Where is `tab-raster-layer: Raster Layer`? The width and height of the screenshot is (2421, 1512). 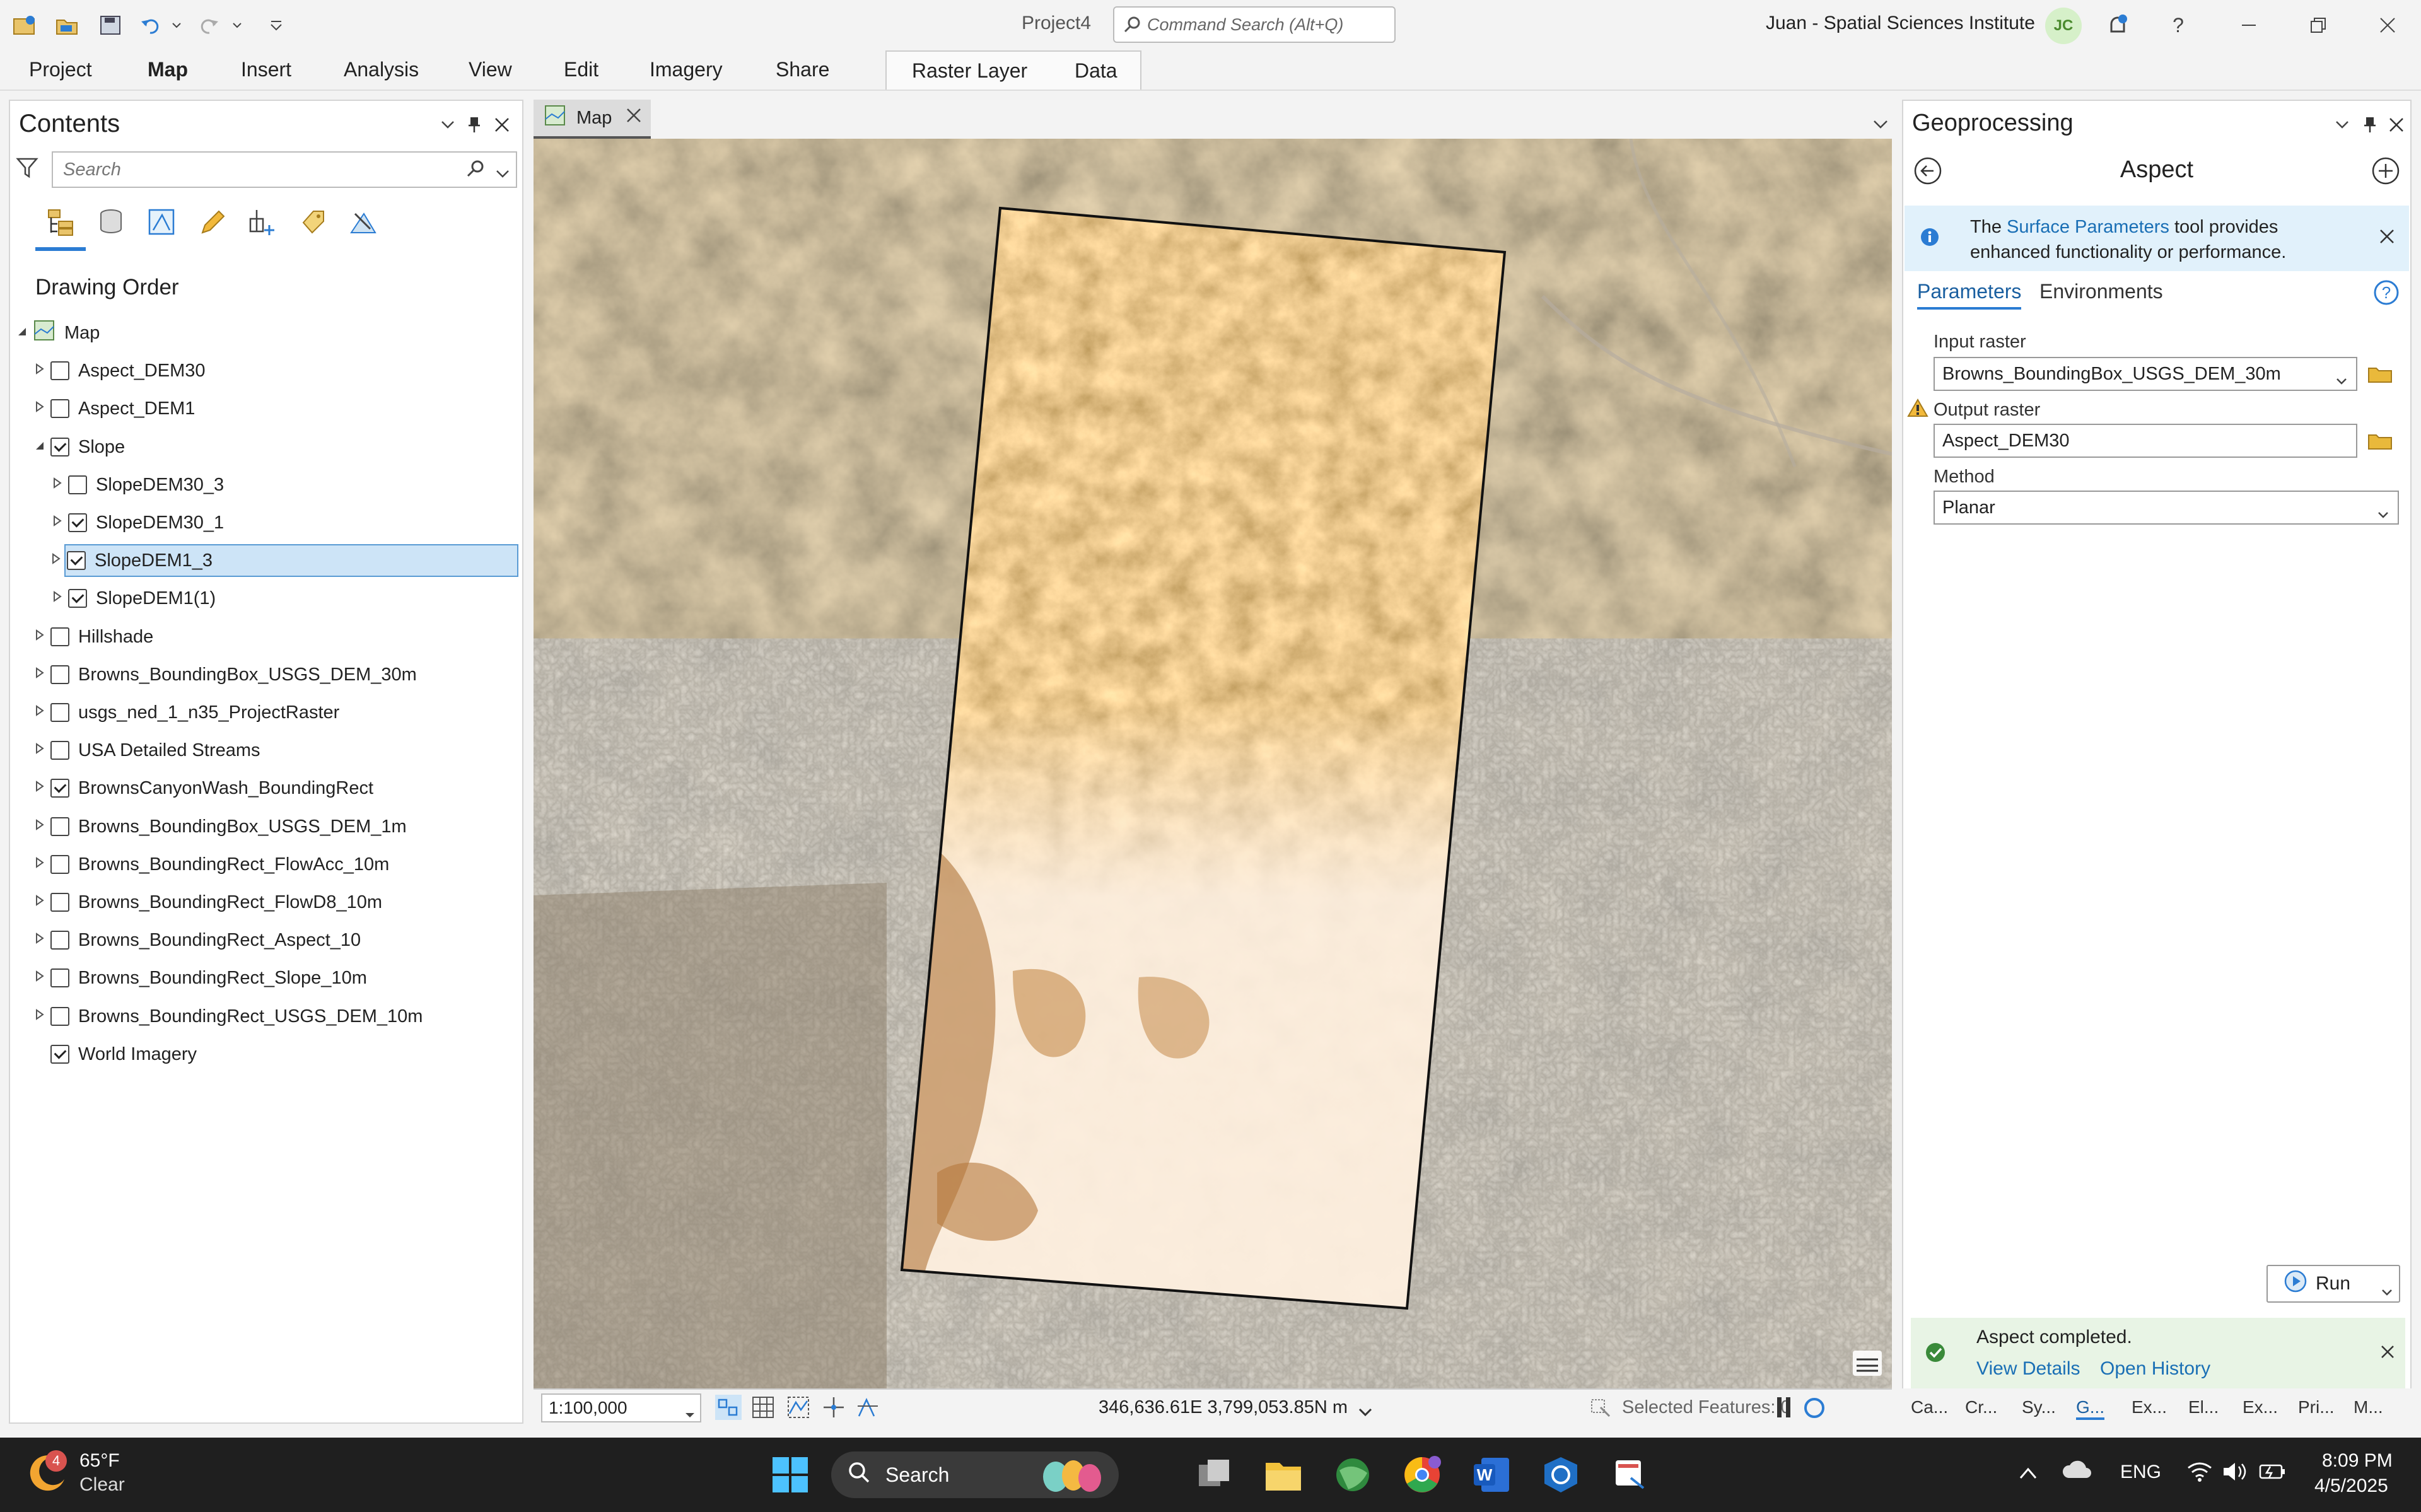 tab-raster-layer: Raster Layer is located at coordinates (969, 71).